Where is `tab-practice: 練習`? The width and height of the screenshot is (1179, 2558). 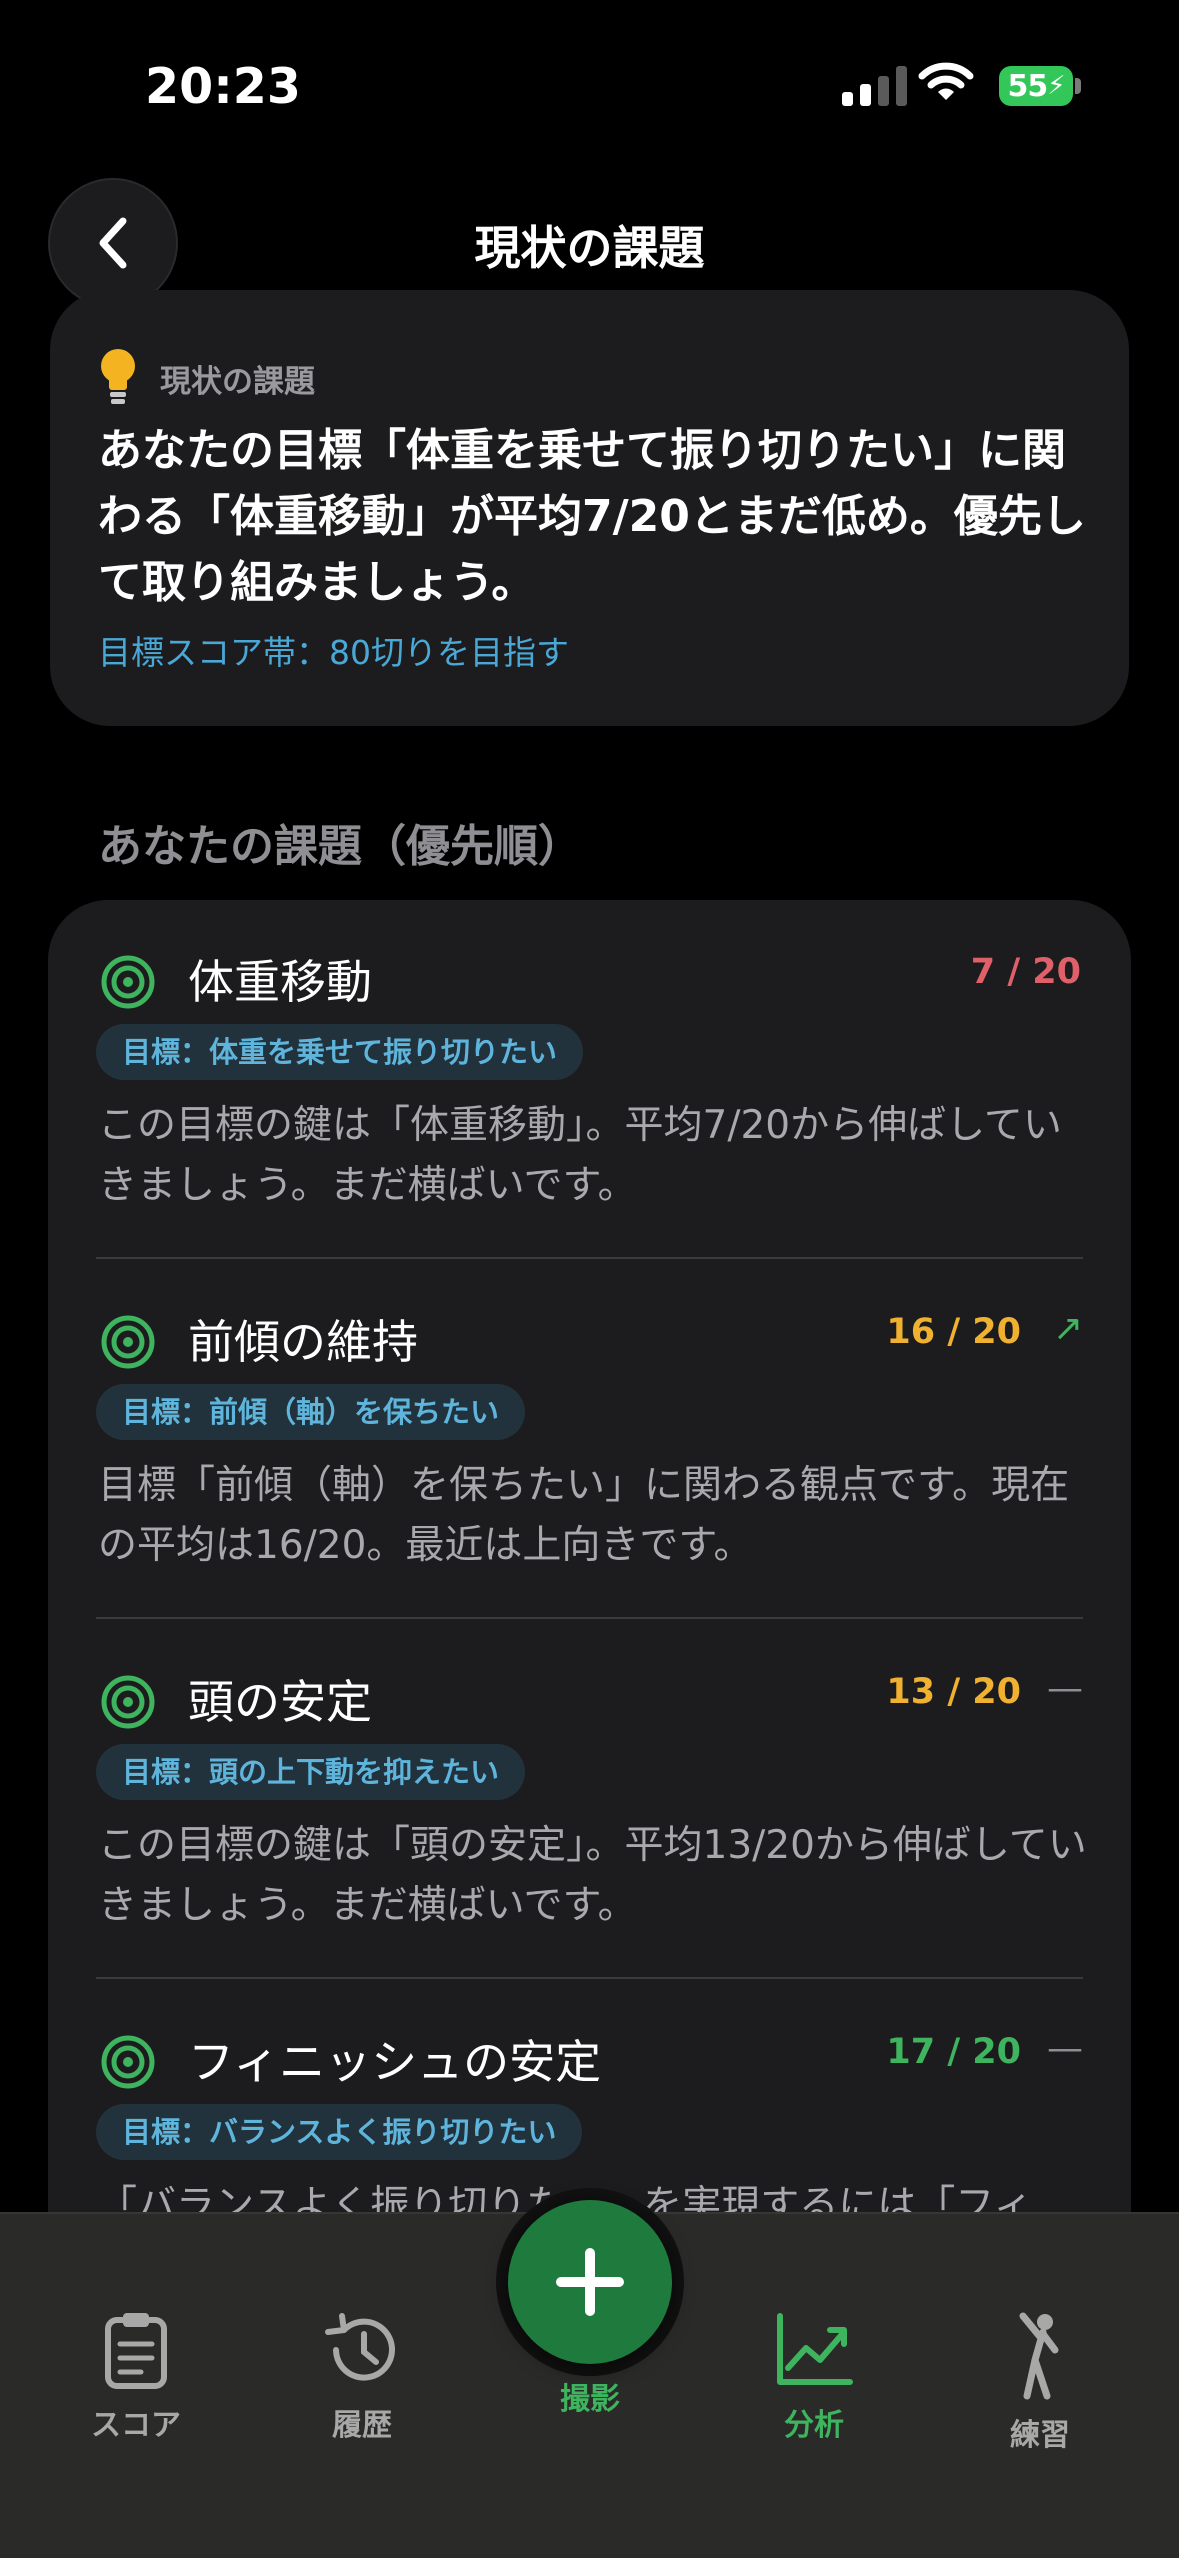
tab-practice: 練習 is located at coordinates (1040, 2382).